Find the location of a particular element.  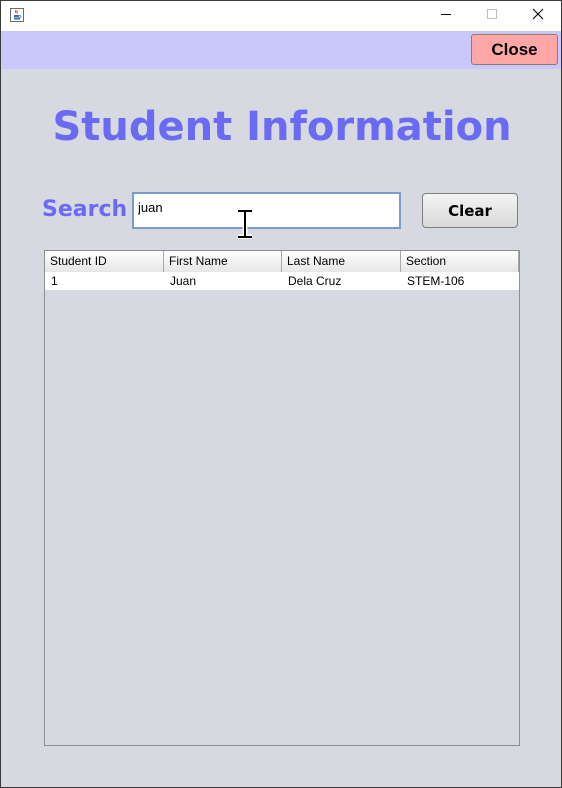

title-bar is located at coordinates (281, 16).